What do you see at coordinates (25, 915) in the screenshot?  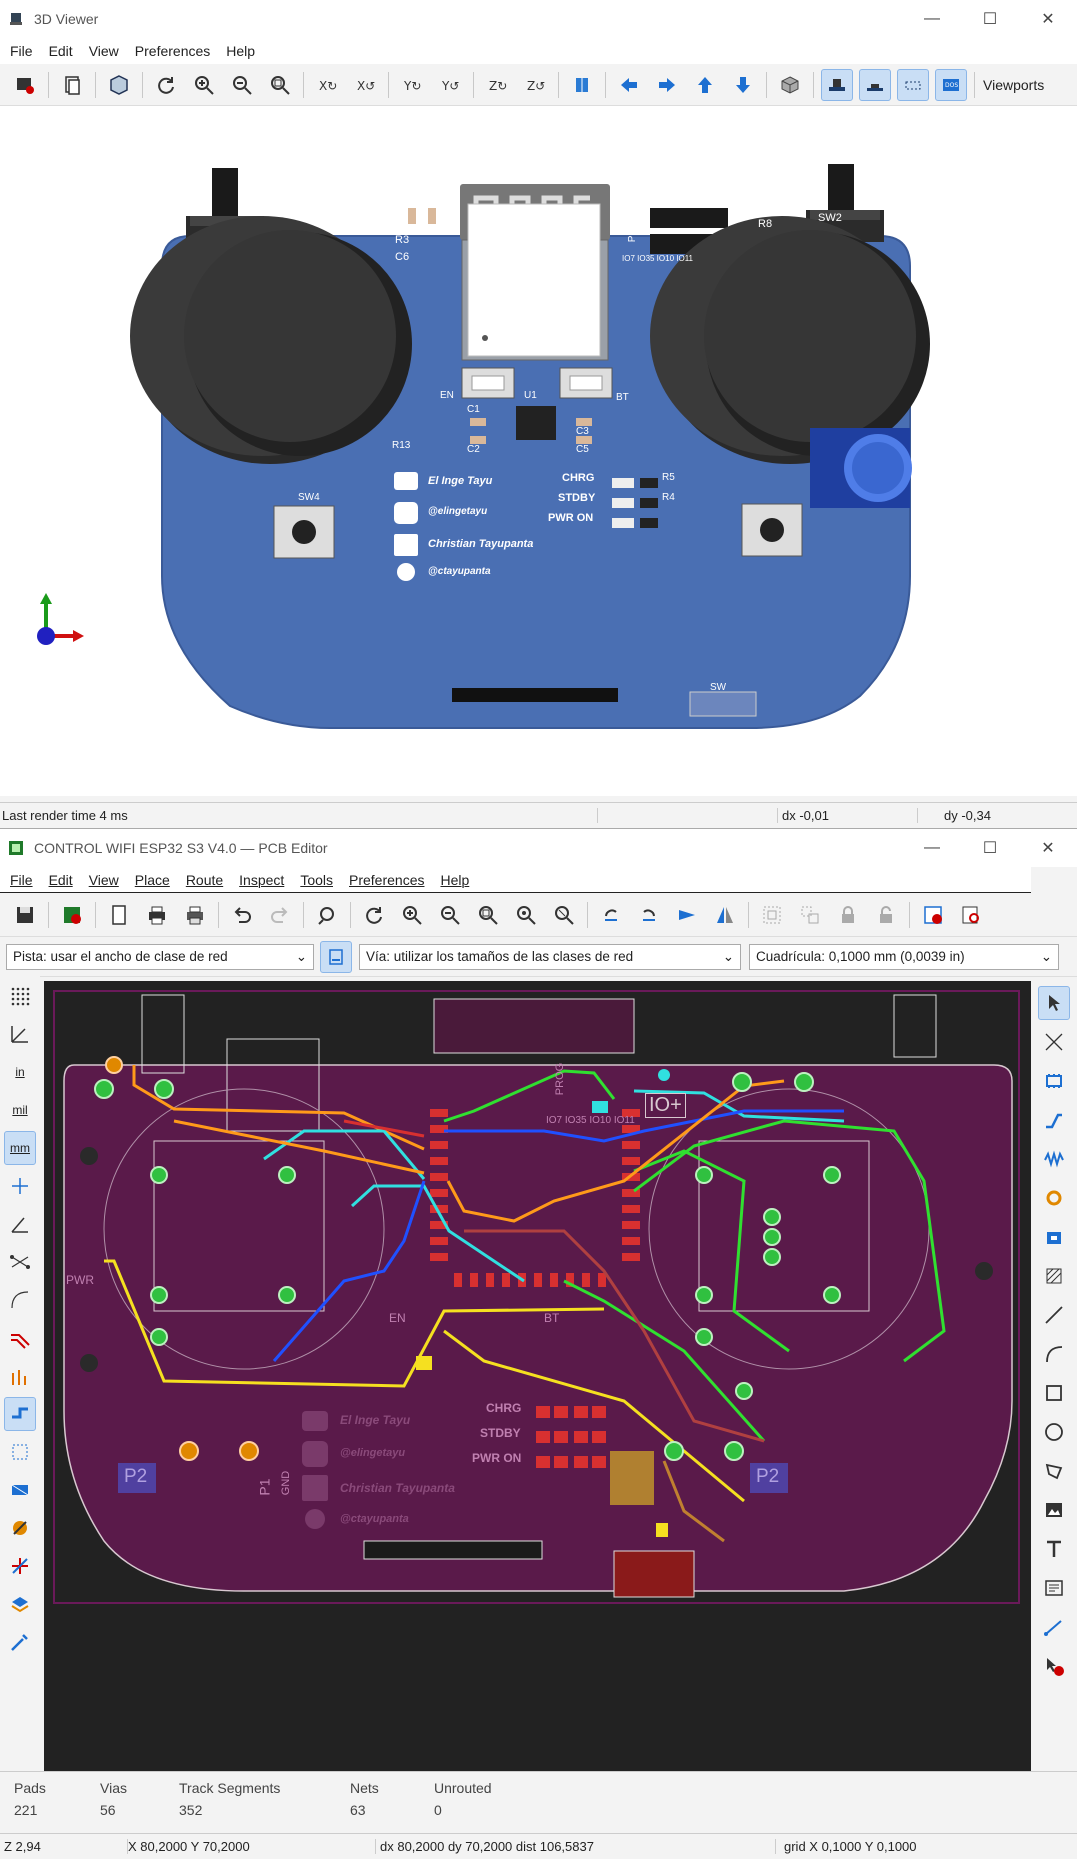 I see `save-icon` at bounding box center [25, 915].